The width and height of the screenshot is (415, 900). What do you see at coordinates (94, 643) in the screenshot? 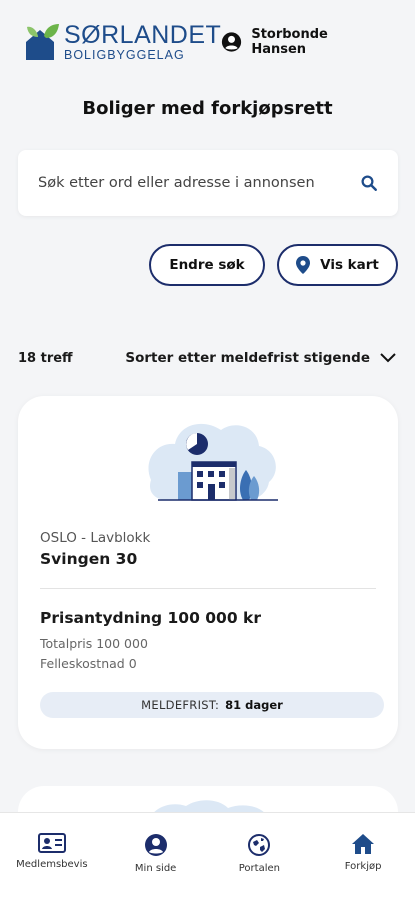
I see `listing-total-price: Totalpris 100 000` at bounding box center [94, 643].